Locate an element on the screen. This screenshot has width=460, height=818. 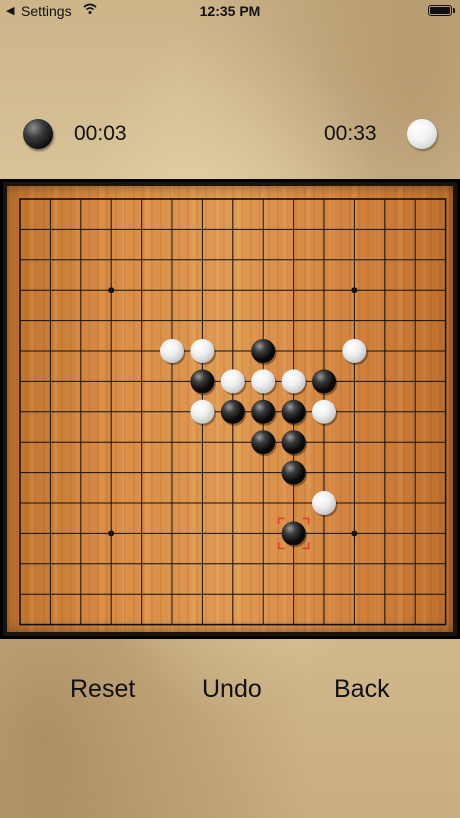
status-bar: ◀ Settings 12:35 PM is located at coordinates (230, 11).